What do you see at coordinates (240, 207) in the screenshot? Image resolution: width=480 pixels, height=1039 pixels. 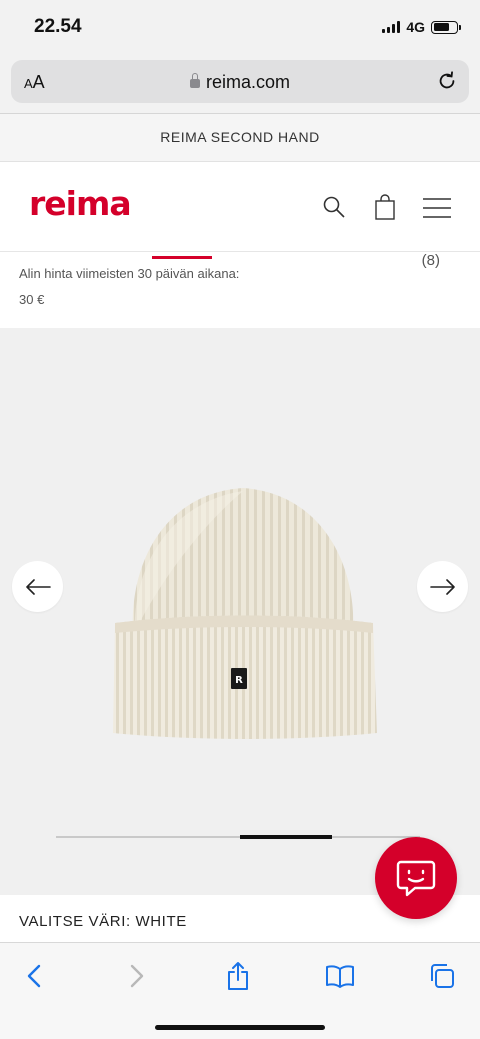 I see `site-header: reima` at bounding box center [240, 207].